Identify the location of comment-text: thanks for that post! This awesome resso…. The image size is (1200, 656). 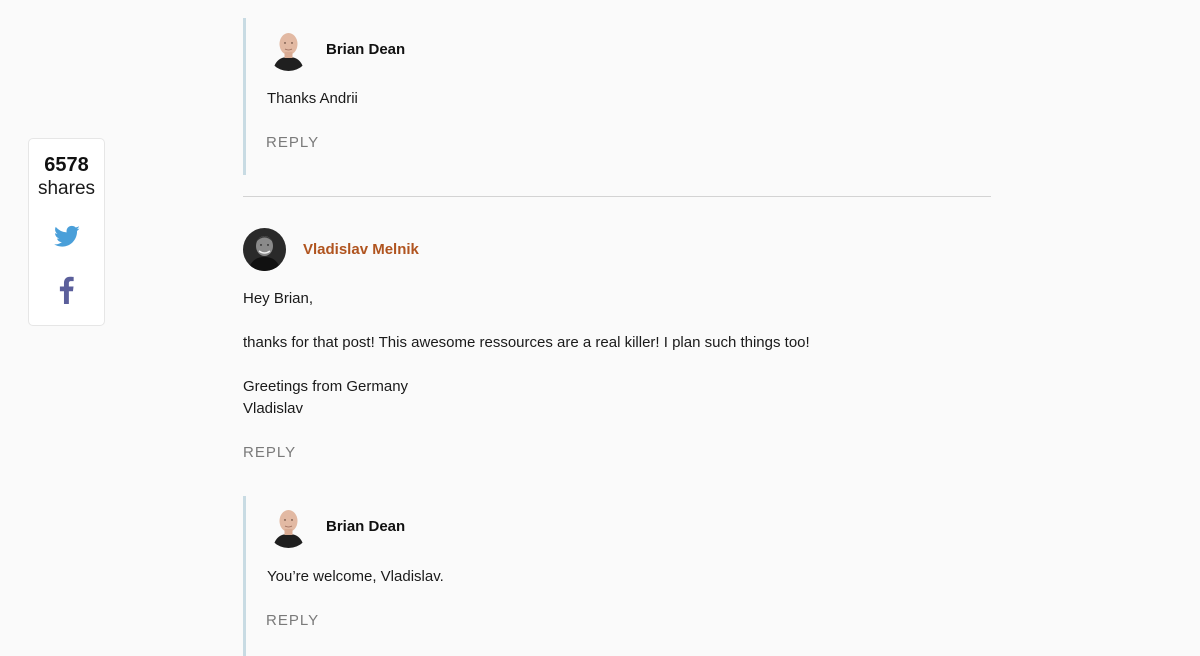
(526, 342).